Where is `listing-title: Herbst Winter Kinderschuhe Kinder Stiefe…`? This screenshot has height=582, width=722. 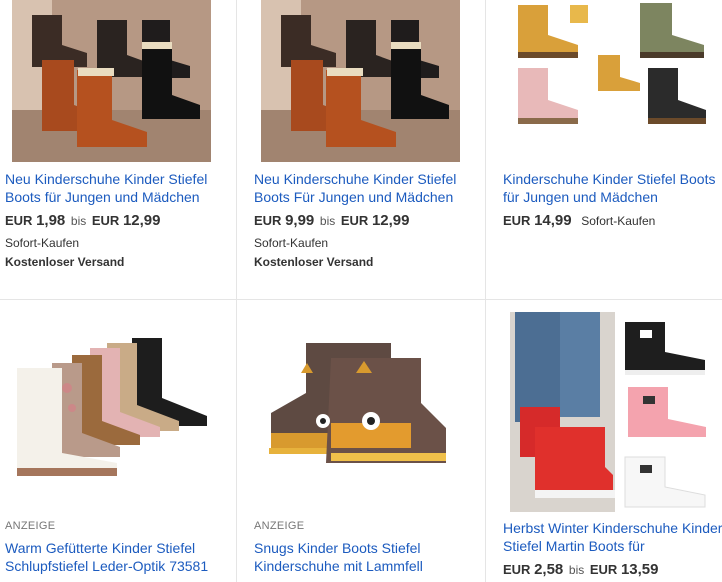
listing-title: Herbst Winter Kinderschuhe Kinder Stiefe… is located at coordinates (612, 537).